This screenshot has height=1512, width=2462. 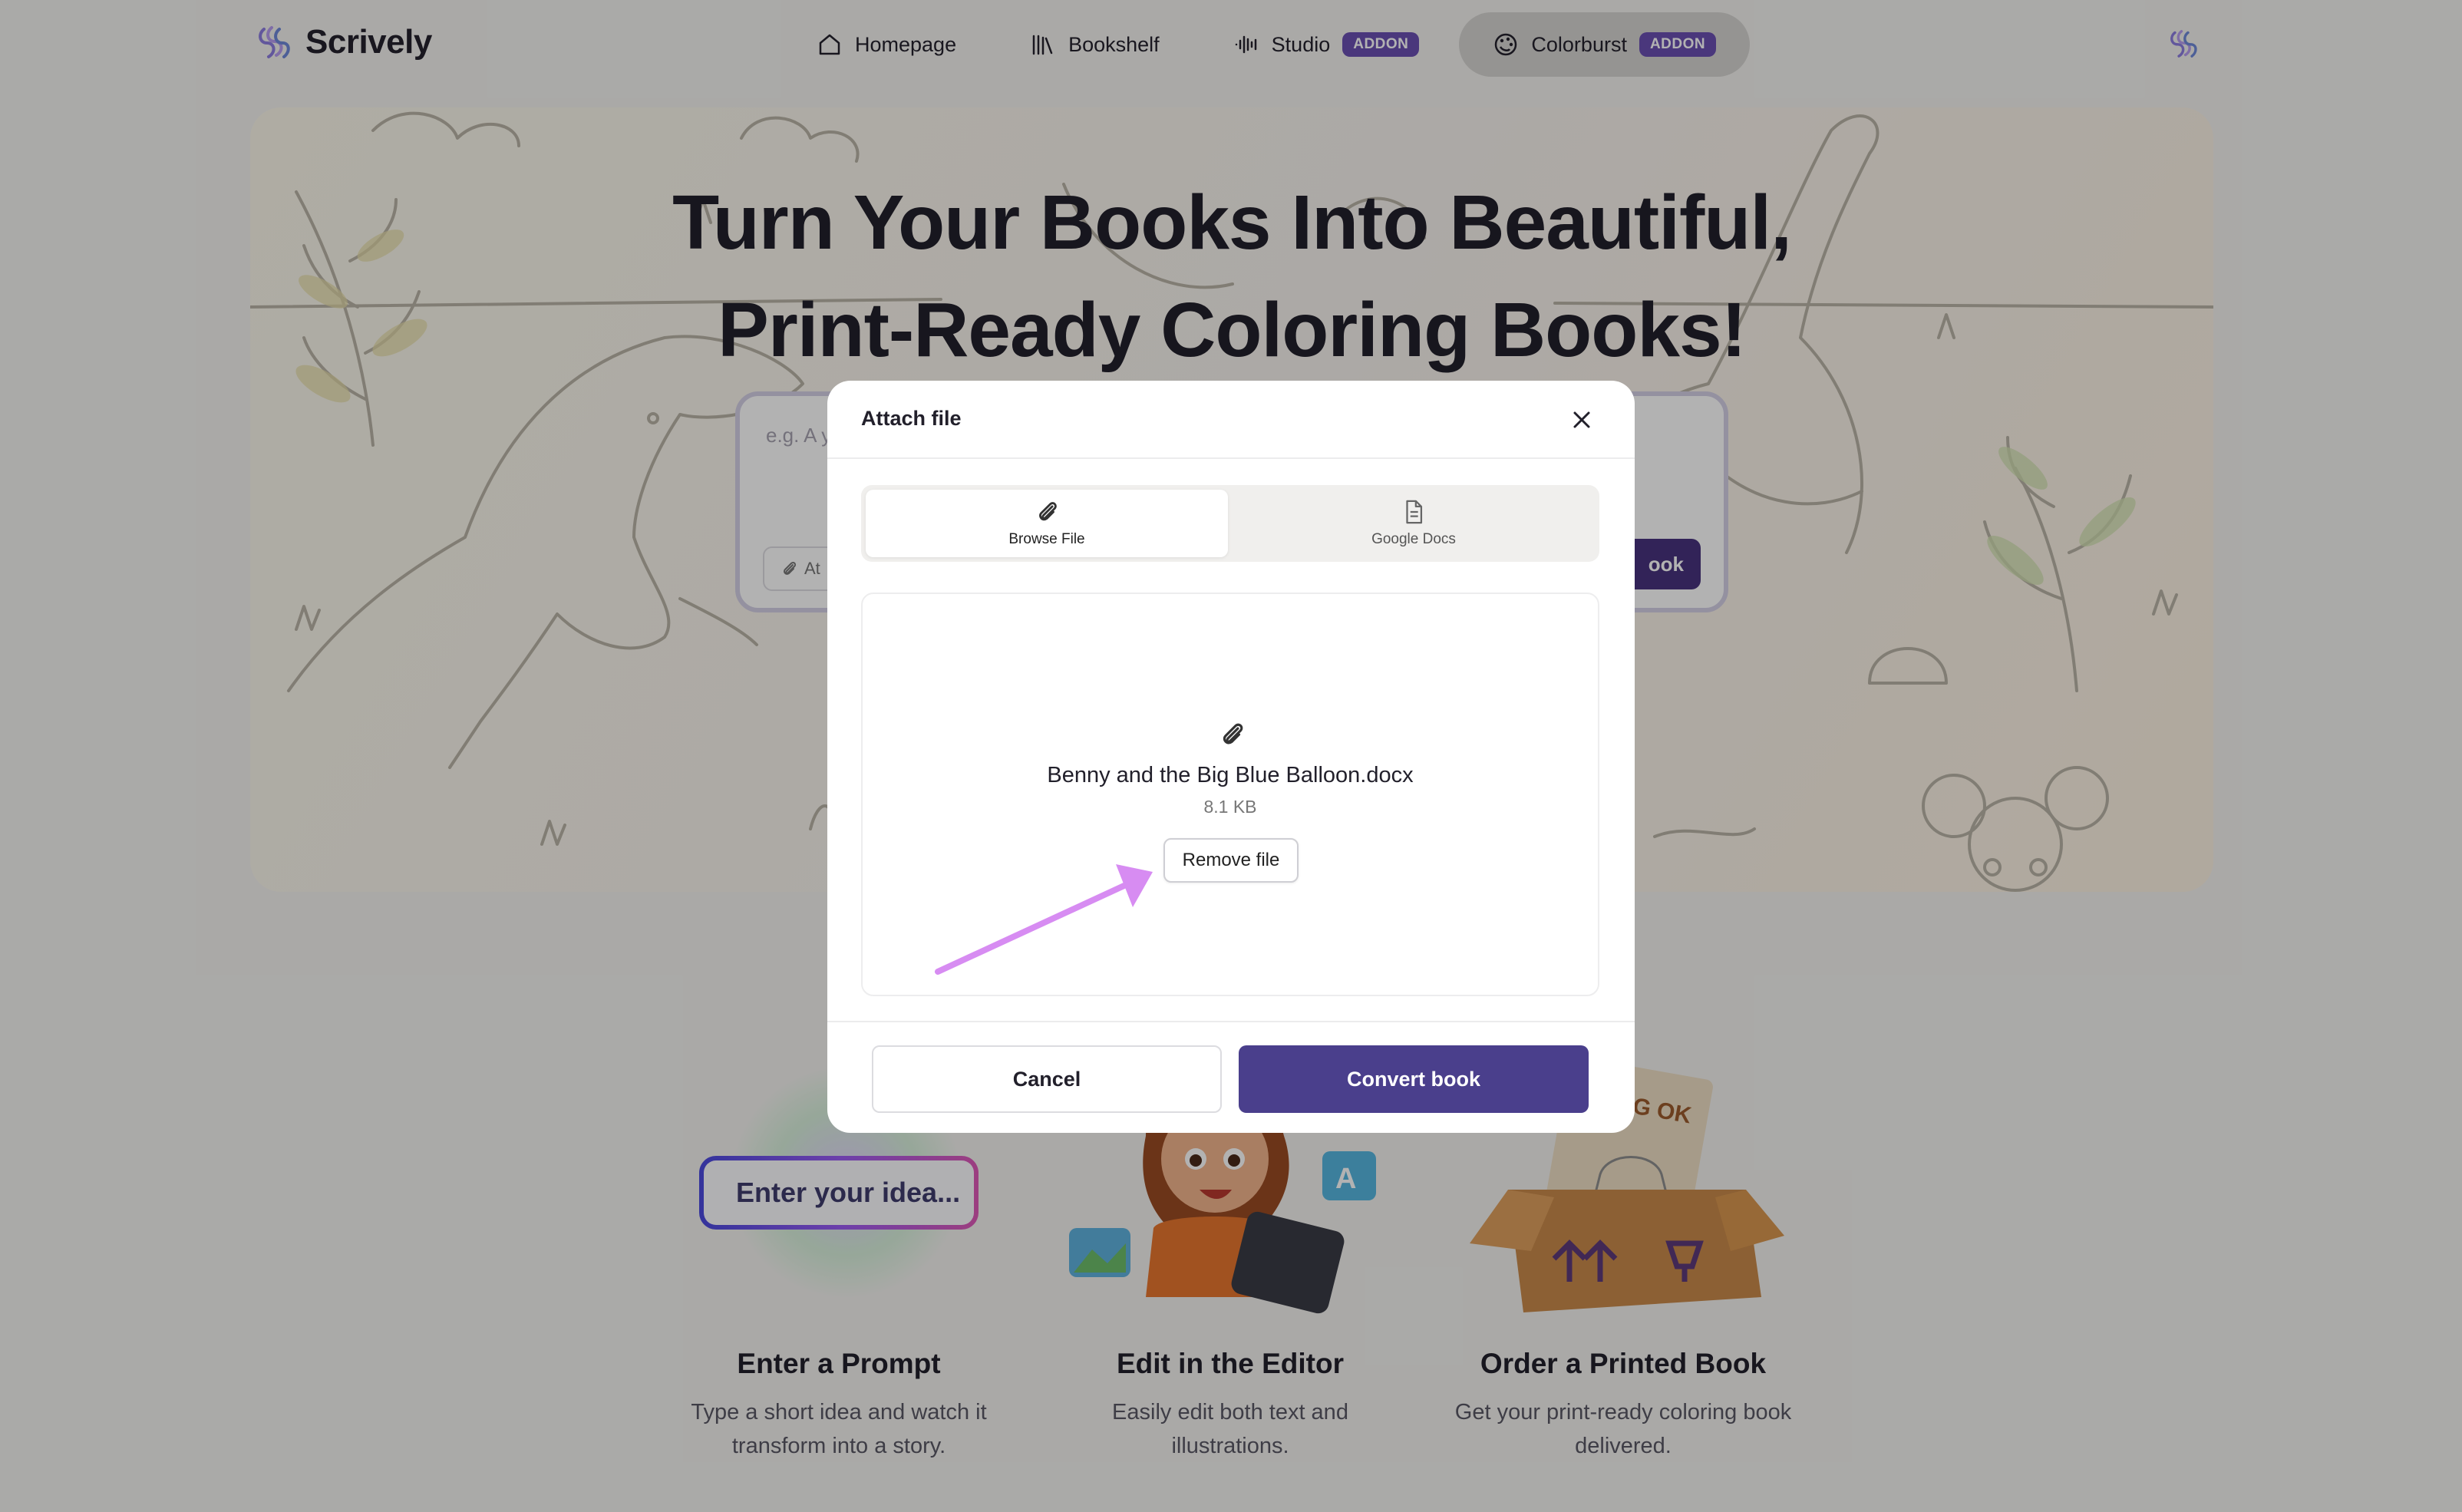 I want to click on convert-book-button: Convert book, so click(x=1414, y=1079).